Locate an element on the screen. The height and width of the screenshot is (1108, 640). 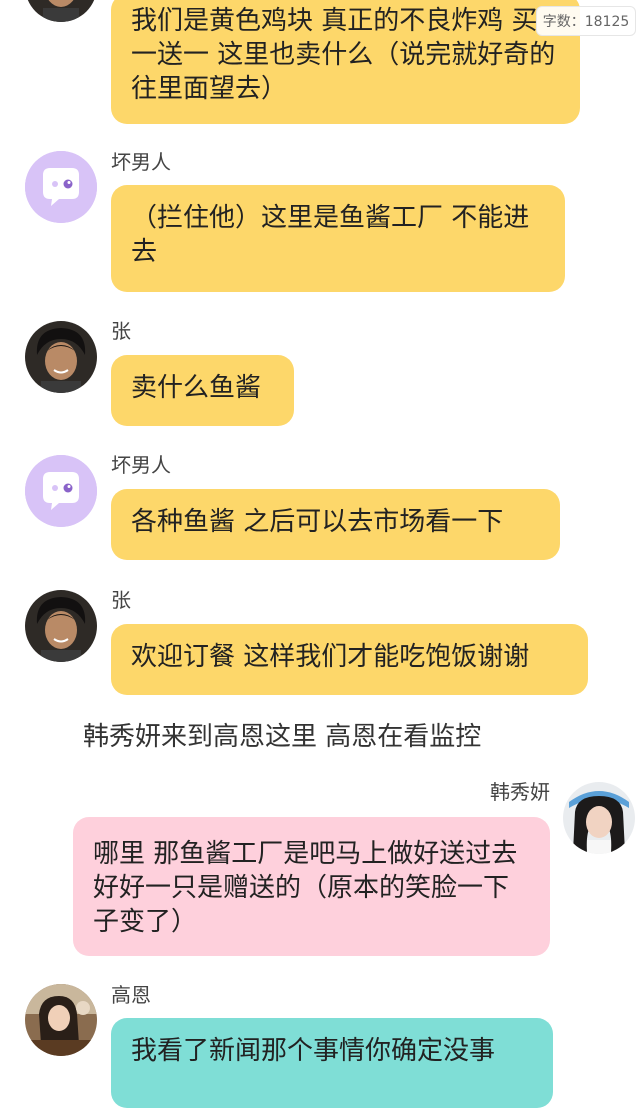
sender-name: 韩秀妍 is located at coordinates (520, 792).